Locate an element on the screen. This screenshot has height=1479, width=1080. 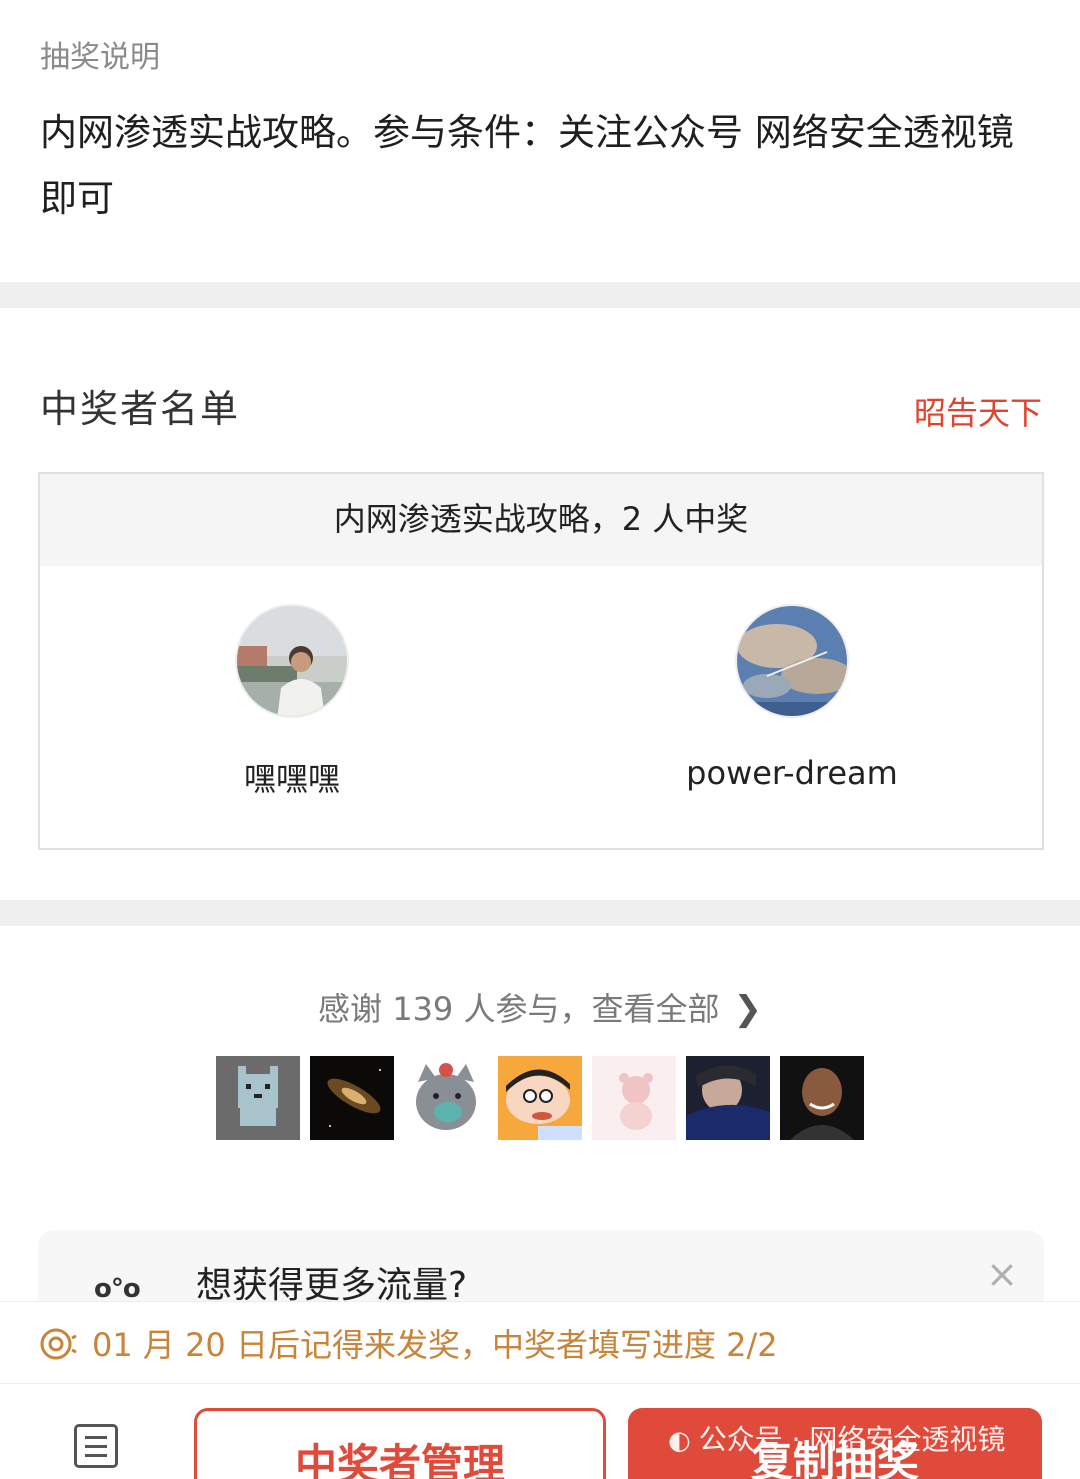
bald-man-avatar is located at coordinates (822, 1098).